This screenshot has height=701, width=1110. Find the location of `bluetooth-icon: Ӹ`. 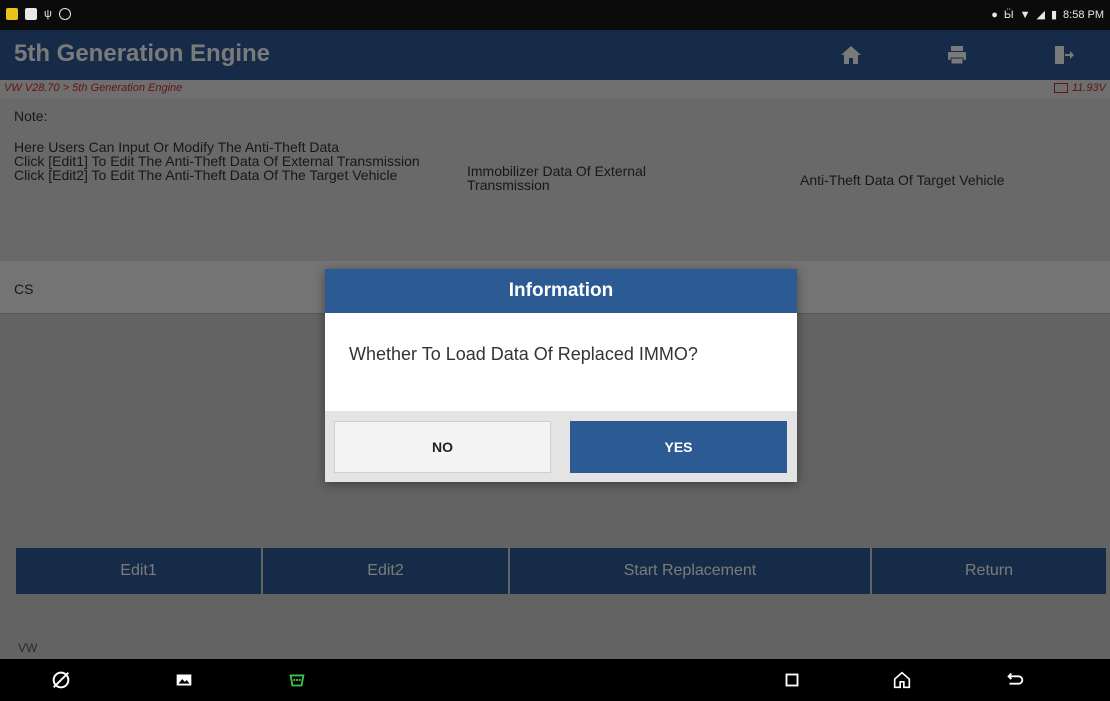

bluetooth-icon: Ӹ is located at coordinates (1008, 14).